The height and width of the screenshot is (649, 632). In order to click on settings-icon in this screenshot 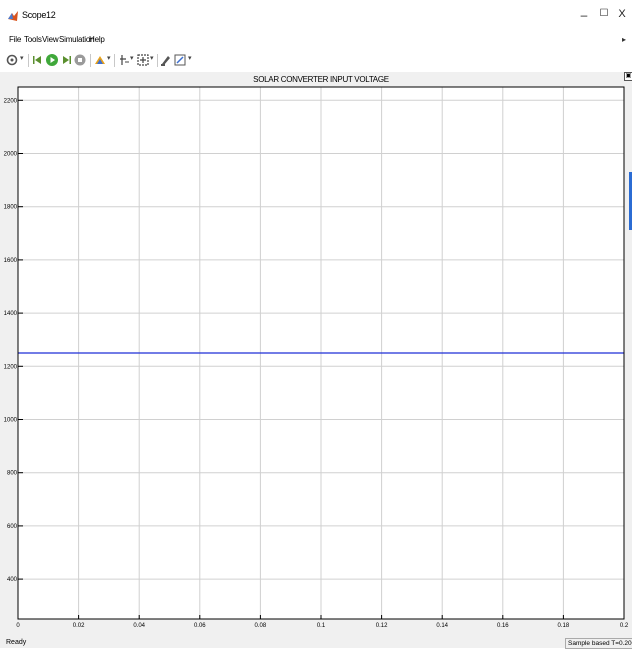, I will do `click(12, 60)`.